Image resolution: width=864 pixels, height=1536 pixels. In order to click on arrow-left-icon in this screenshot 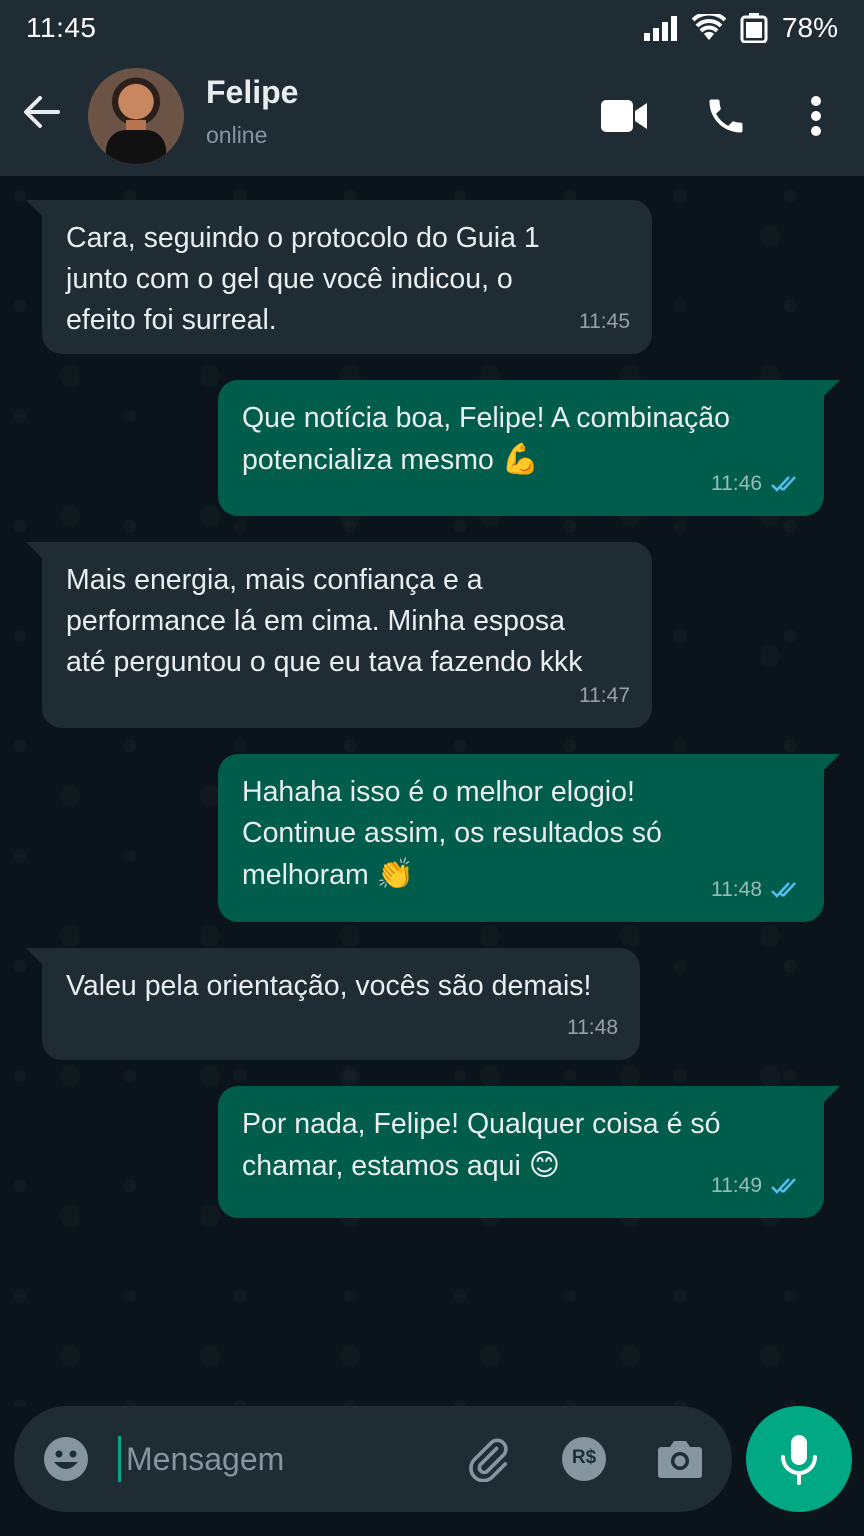, I will do `click(42, 112)`.